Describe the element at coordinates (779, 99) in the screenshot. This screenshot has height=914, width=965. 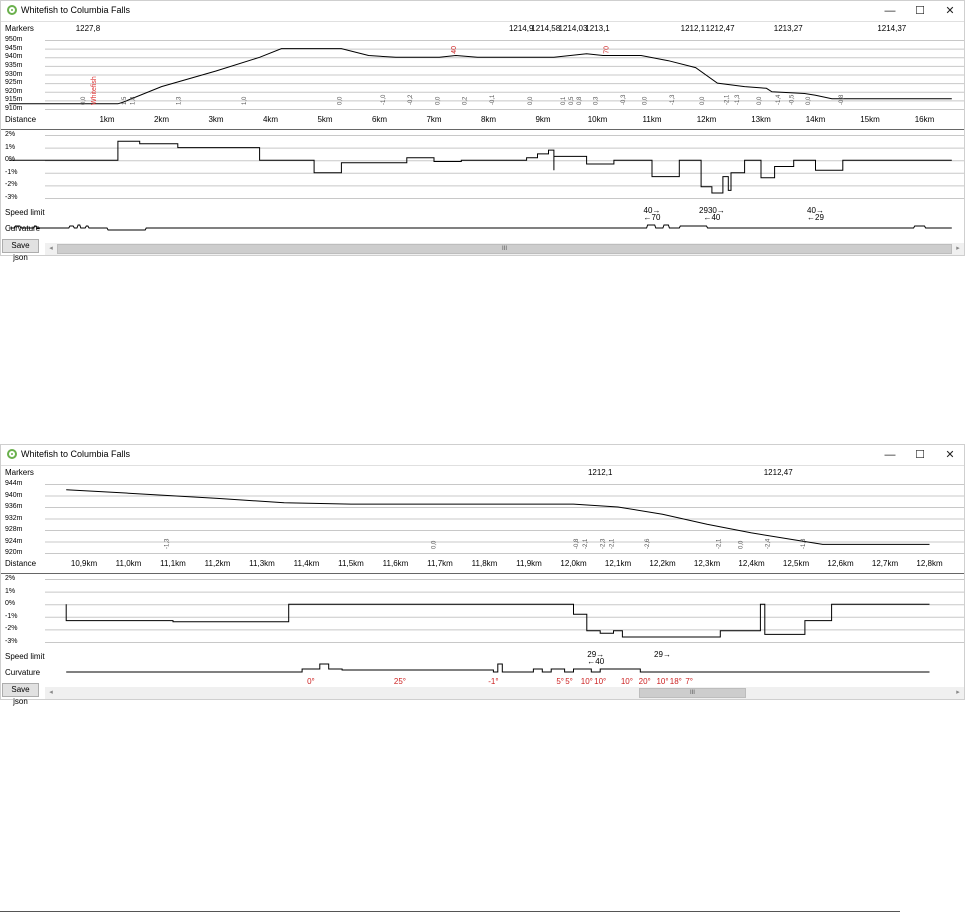
I see `segment-grade-label: -1,4` at that location.